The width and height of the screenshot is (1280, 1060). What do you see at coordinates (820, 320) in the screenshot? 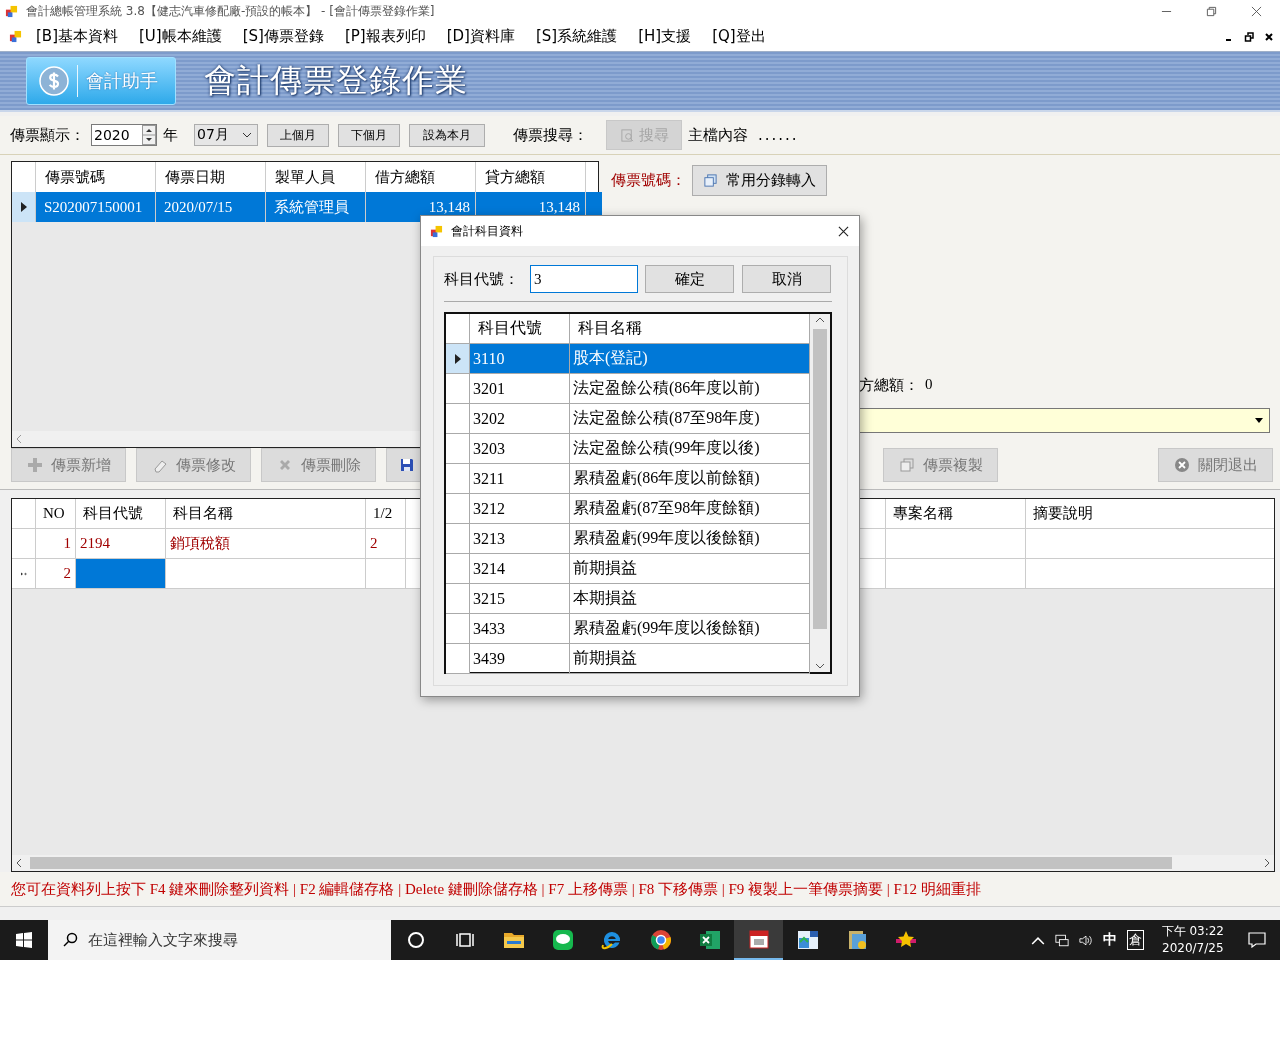
I see `chevron-up-icon` at bounding box center [820, 320].